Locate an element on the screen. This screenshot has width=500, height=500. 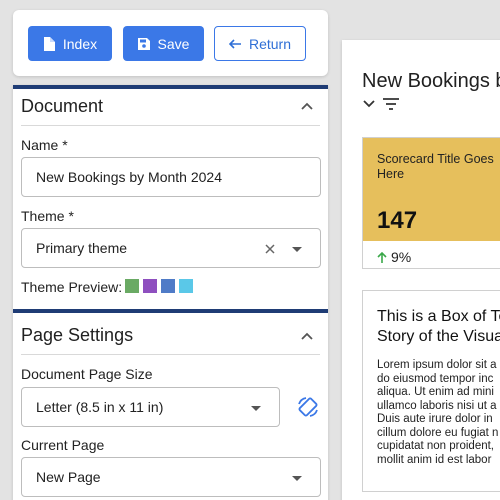
theme-select-value: Primary theme is located at coordinates (82, 248).